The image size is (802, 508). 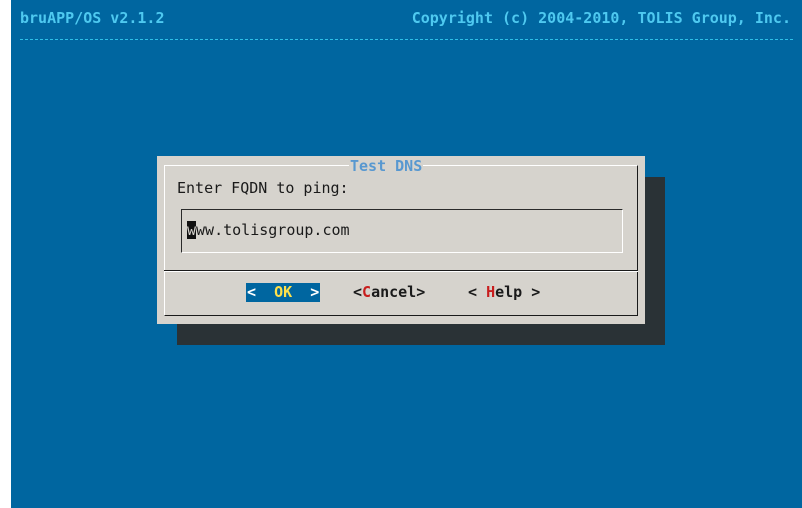 What do you see at coordinates (406, 39) in the screenshot?
I see `header-divider` at bounding box center [406, 39].